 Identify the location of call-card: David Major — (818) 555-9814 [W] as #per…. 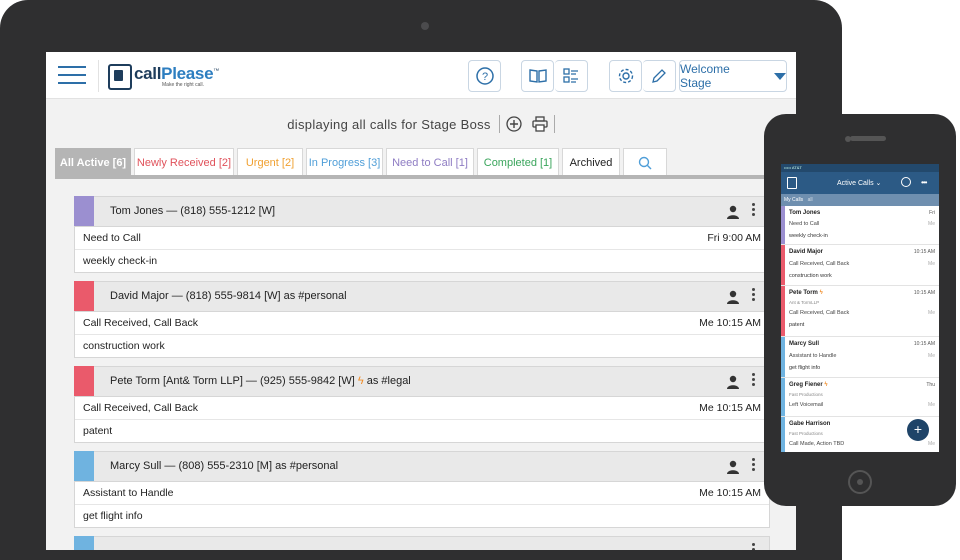
(422, 319).